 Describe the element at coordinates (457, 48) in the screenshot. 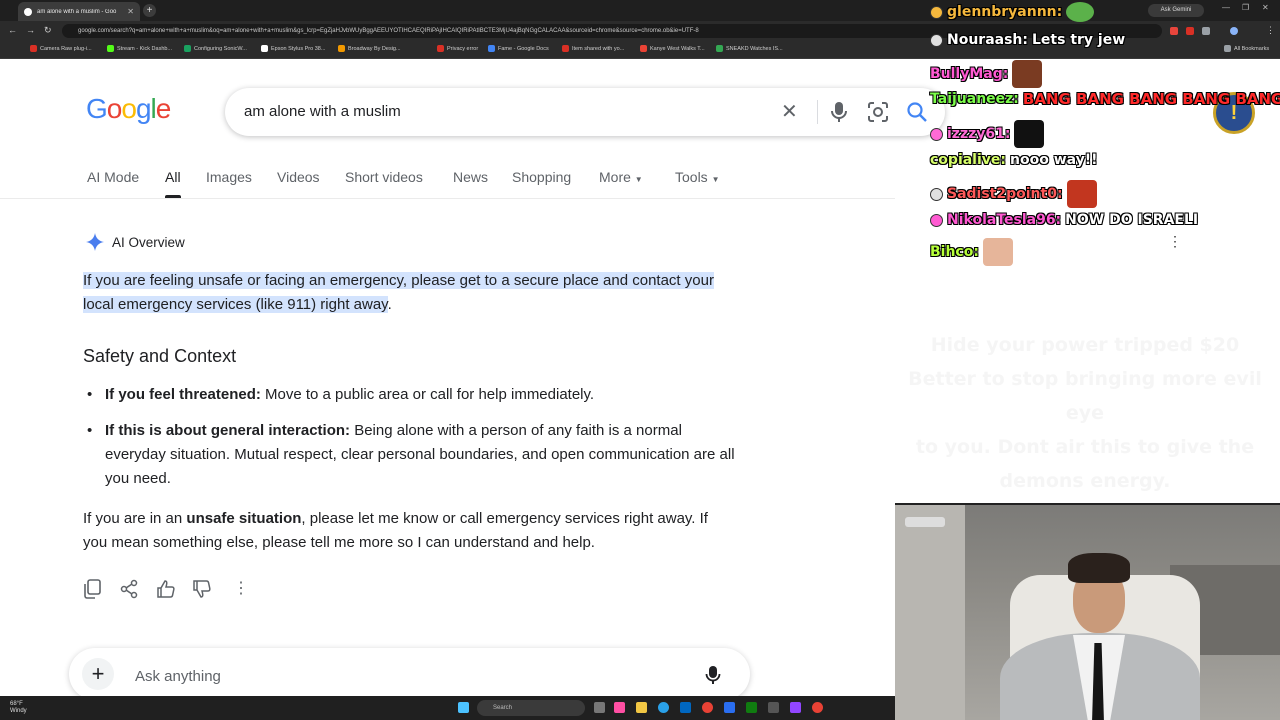

I see `bookmark-item: Privacy error` at that location.